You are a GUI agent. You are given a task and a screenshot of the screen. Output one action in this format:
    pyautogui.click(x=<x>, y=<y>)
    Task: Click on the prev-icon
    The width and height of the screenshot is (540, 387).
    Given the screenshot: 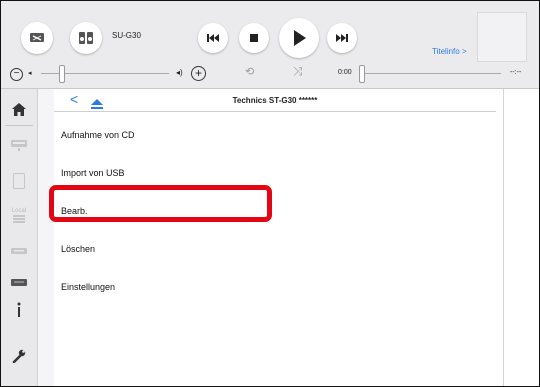 What is the action you would take?
    pyautogui.click(x=213, y=38)
    